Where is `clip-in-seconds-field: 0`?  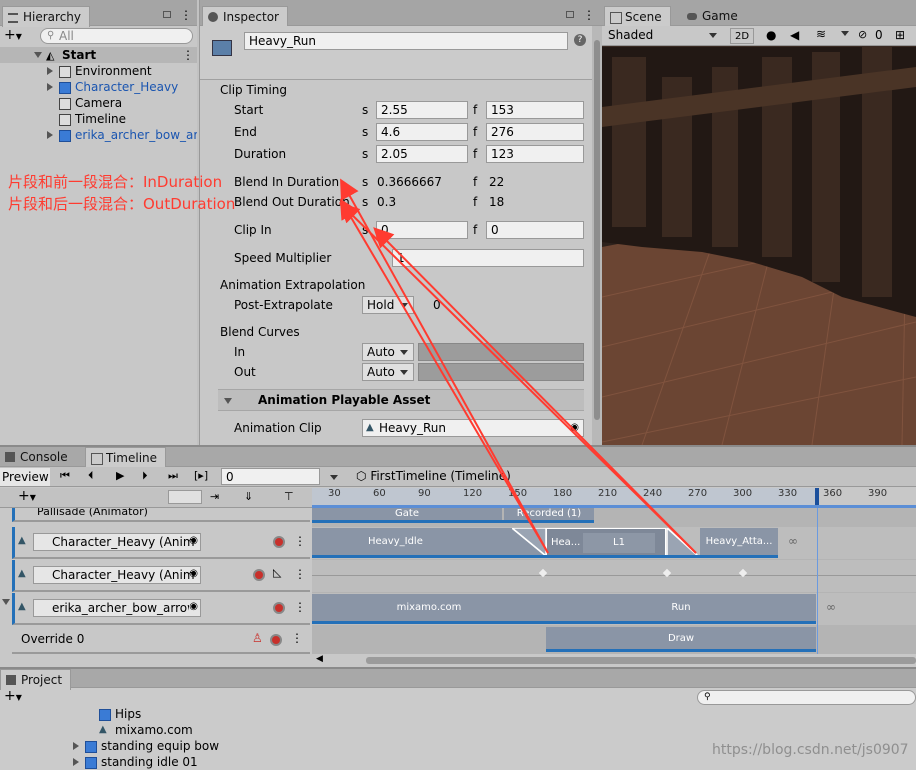
clip-in-seconds-field: 0 is located at coordinates (422, 230).